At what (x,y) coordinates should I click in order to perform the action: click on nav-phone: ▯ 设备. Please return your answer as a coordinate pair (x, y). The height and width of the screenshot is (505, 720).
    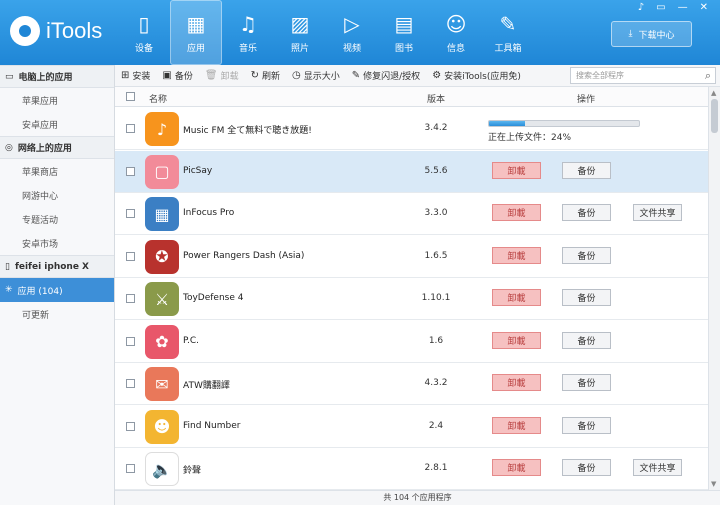
    Looking at the image, I should click on (144, 32).